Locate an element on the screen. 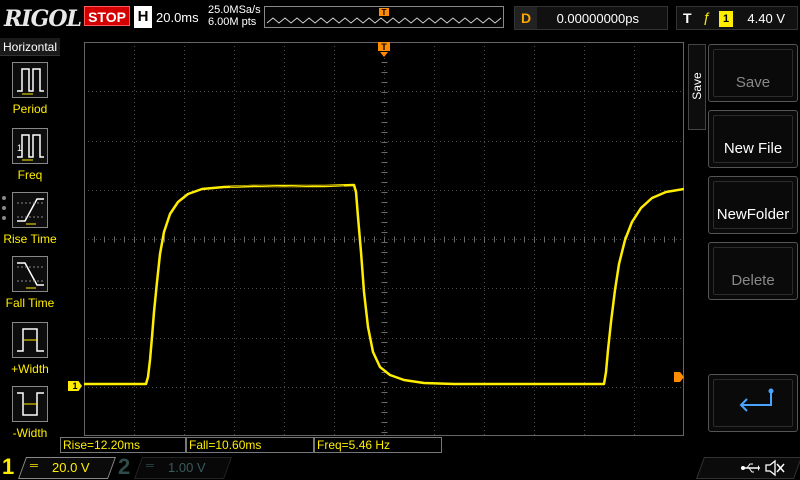 This screenshot has width=800, height=480. trigger-level-marker is located at coordinates (679, 377).